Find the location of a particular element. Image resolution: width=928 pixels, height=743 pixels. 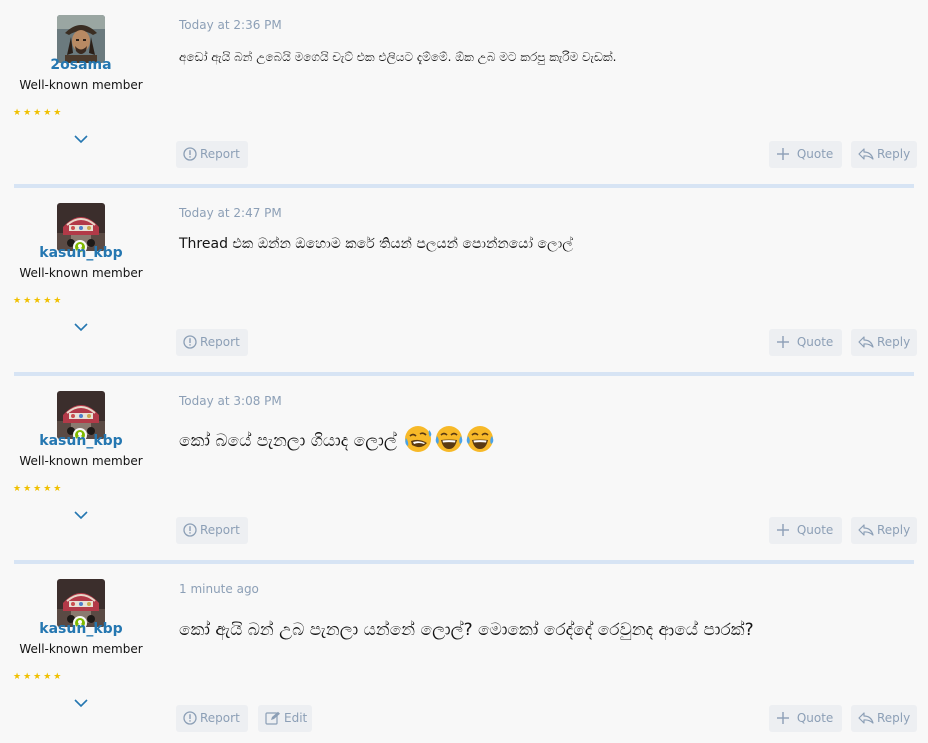

post-time: Today at 3:08 PM is located at coordinates (230, 401).